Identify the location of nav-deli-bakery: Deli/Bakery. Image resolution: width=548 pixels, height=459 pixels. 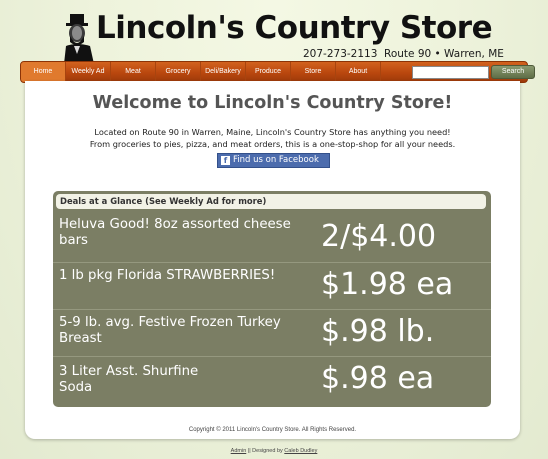
(223, 72).